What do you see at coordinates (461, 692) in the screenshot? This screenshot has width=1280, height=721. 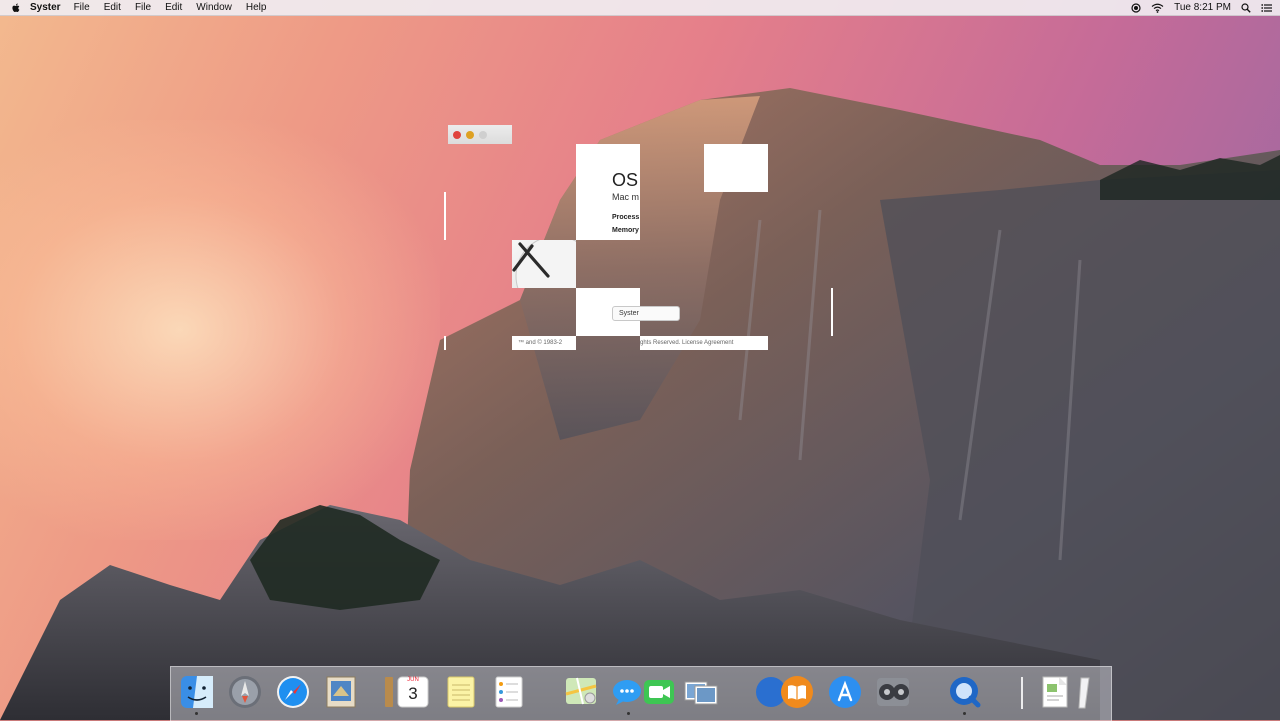 I see `notes-icon` at bounding box center [461, 692].